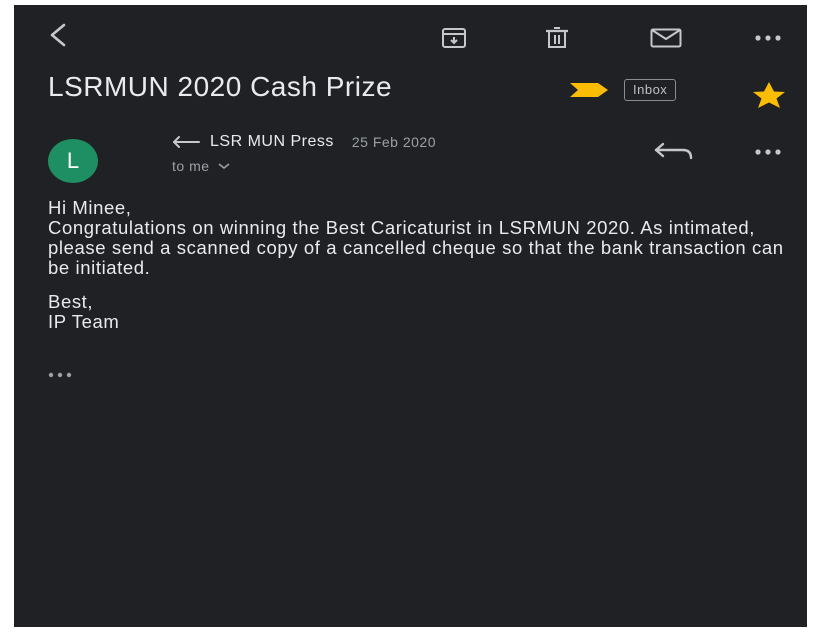 The height and width of the screenshot is (632, 815). I want to click on reply-button, so click(674, 151).